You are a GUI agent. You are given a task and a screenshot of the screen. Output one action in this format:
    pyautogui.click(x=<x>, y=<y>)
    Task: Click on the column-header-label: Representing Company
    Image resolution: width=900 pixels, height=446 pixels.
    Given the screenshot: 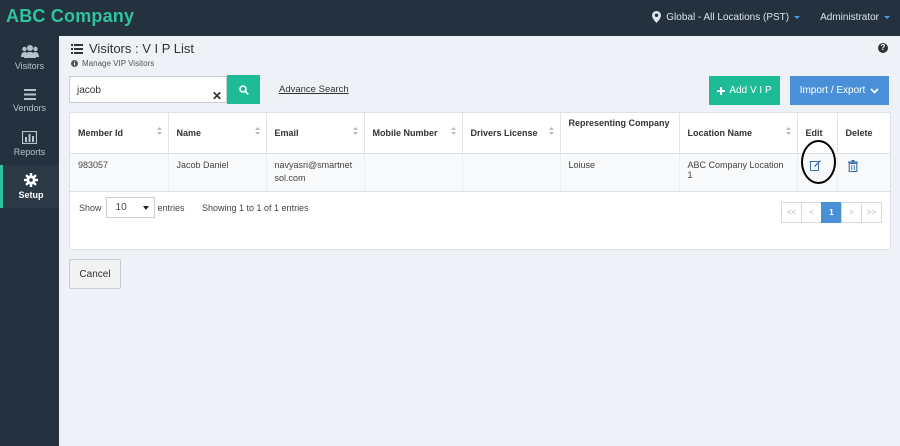 What is the action you would take?
    pyautogui.click(x=619, y=123)
    